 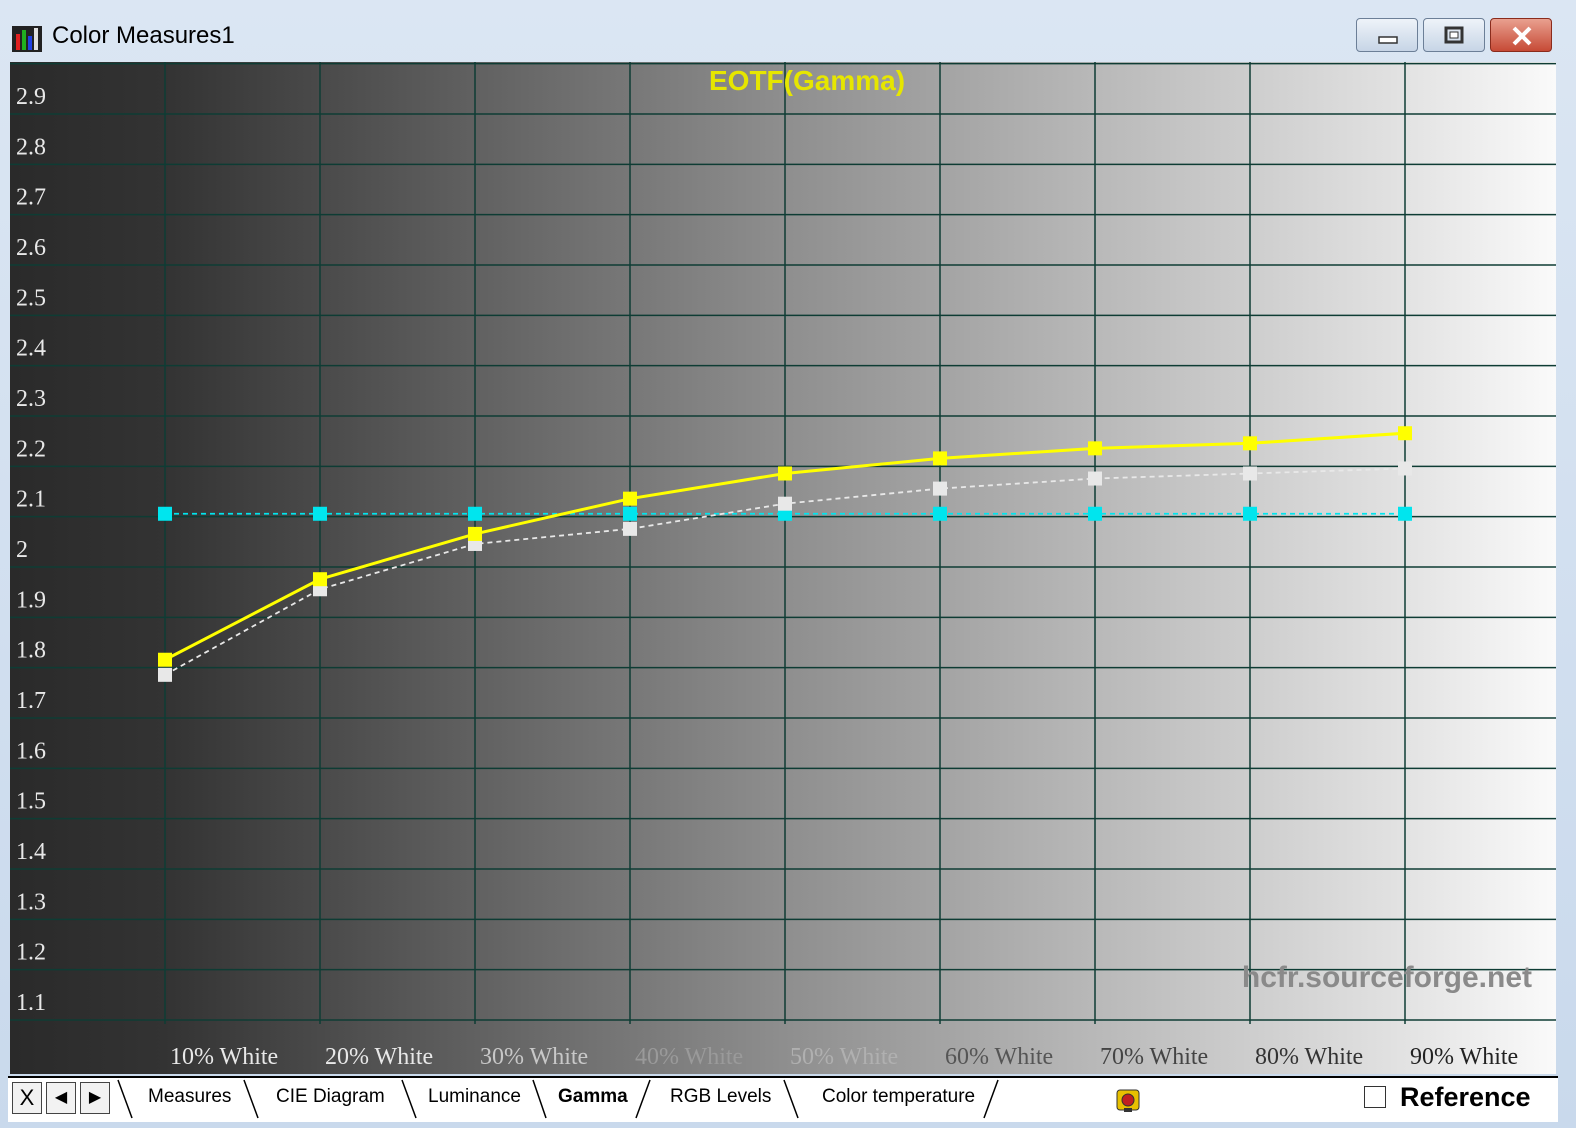 What do you see at coordinates (379, 1057) in the screenshot?
I see `x-tick-label: 20% White` at bounding box center [379, 1057].